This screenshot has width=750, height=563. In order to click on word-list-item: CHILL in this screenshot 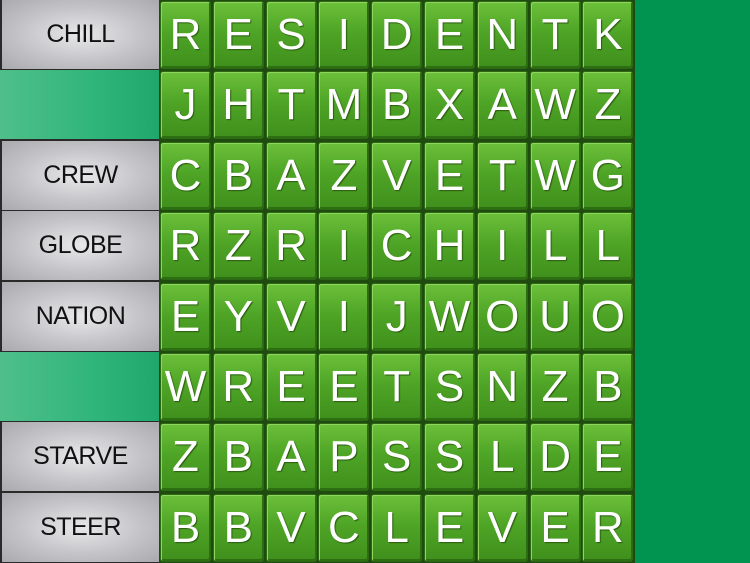, I will do `click(80, 34)`.